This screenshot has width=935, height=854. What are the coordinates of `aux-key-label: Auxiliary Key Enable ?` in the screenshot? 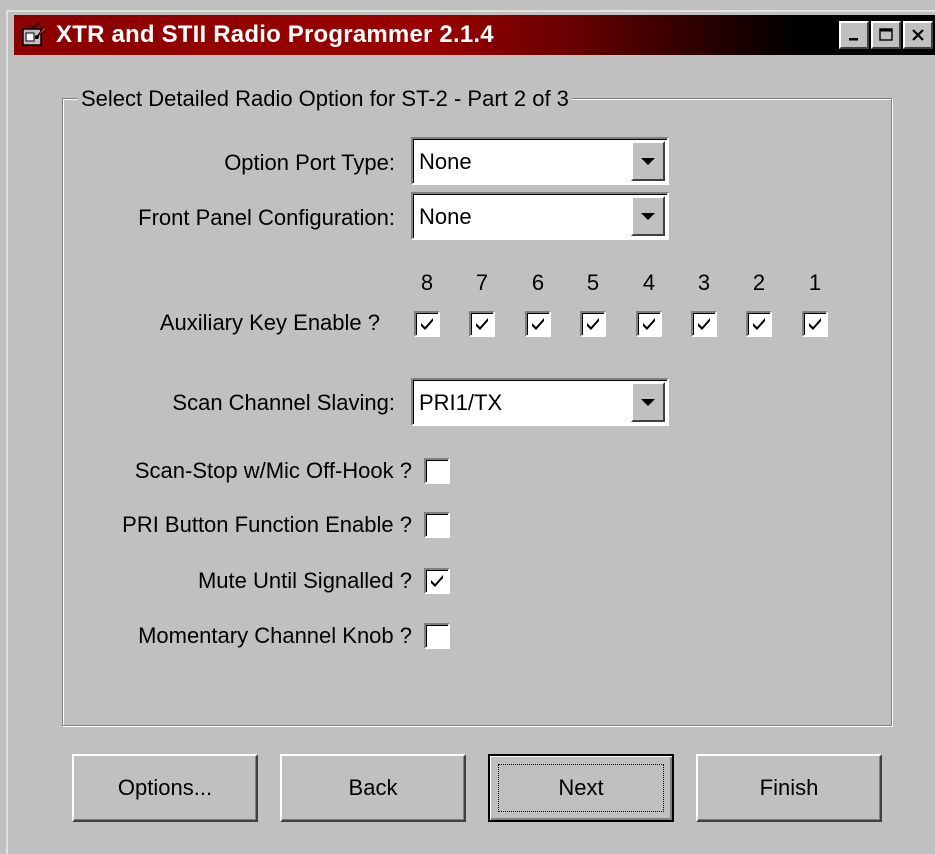 It's located at (269, 322).